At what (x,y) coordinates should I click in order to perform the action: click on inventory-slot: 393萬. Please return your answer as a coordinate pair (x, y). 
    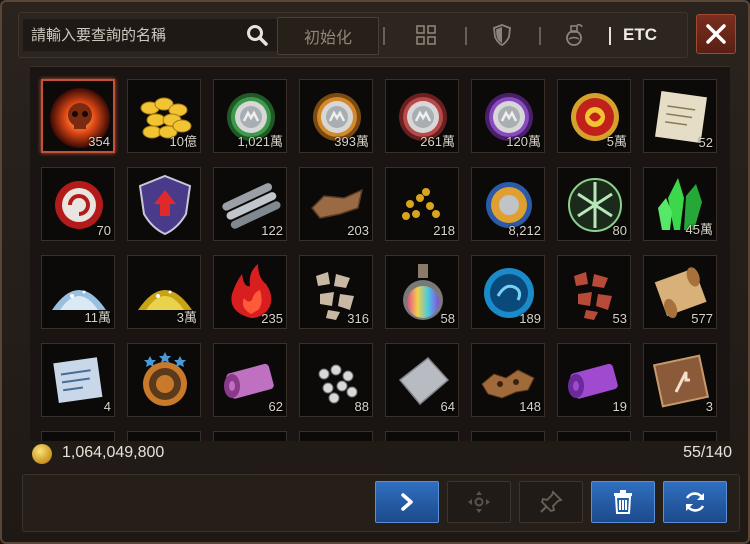
    Looking at the image, I should click on (336, 116).